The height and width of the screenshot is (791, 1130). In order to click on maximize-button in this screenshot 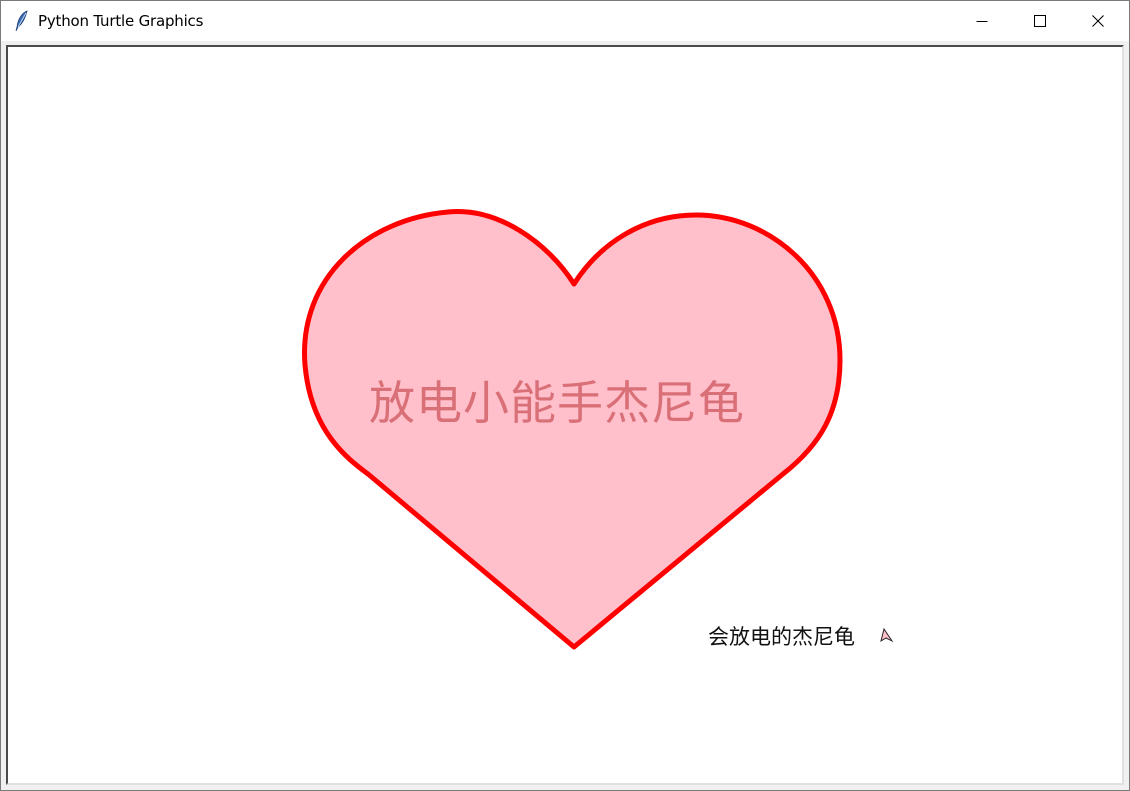, I will do `click(1040, 21)`.